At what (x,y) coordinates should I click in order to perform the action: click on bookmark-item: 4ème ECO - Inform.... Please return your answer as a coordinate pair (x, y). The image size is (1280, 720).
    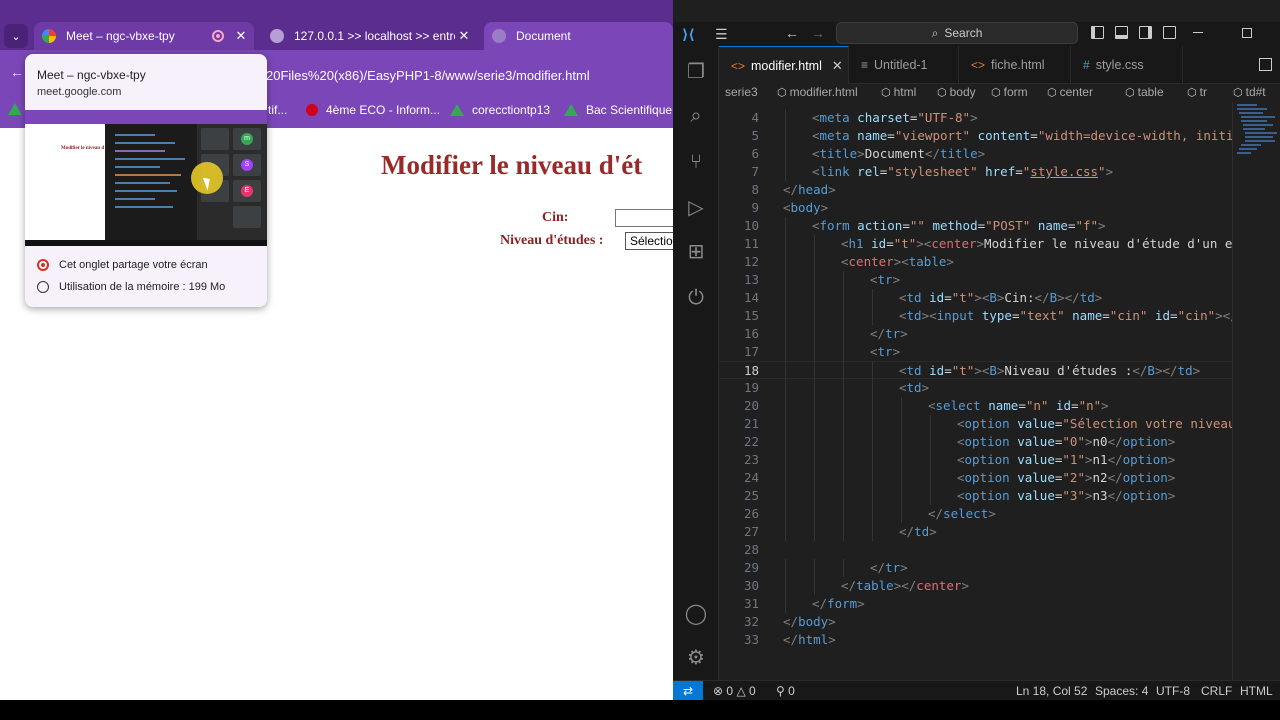
    Looking at the image, I should click on (373, 110).